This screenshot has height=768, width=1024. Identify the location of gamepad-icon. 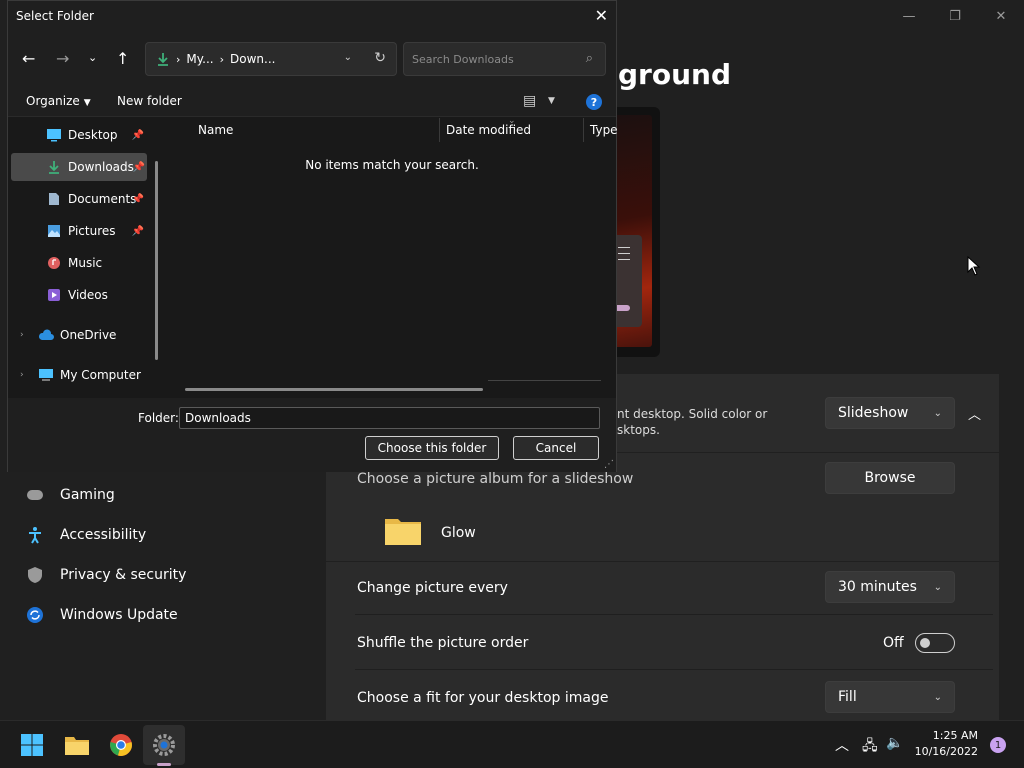
(35, 495).